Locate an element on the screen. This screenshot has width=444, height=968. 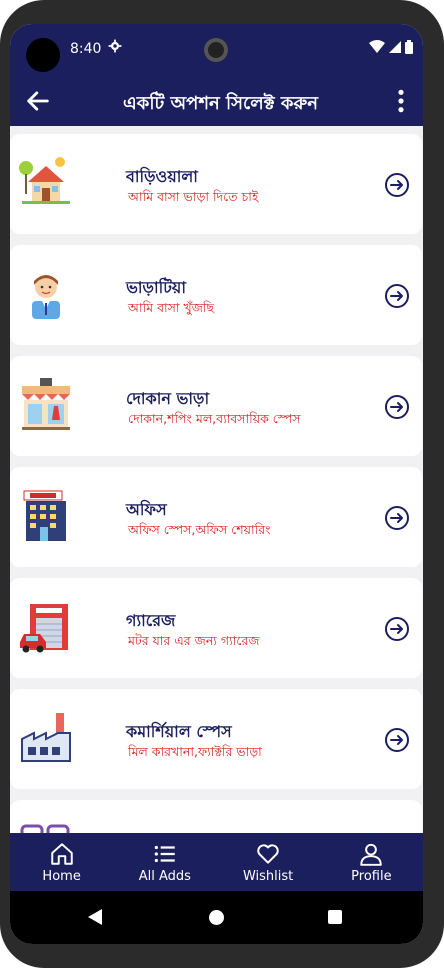
wifi-icon is located at coordinates (377, 46).